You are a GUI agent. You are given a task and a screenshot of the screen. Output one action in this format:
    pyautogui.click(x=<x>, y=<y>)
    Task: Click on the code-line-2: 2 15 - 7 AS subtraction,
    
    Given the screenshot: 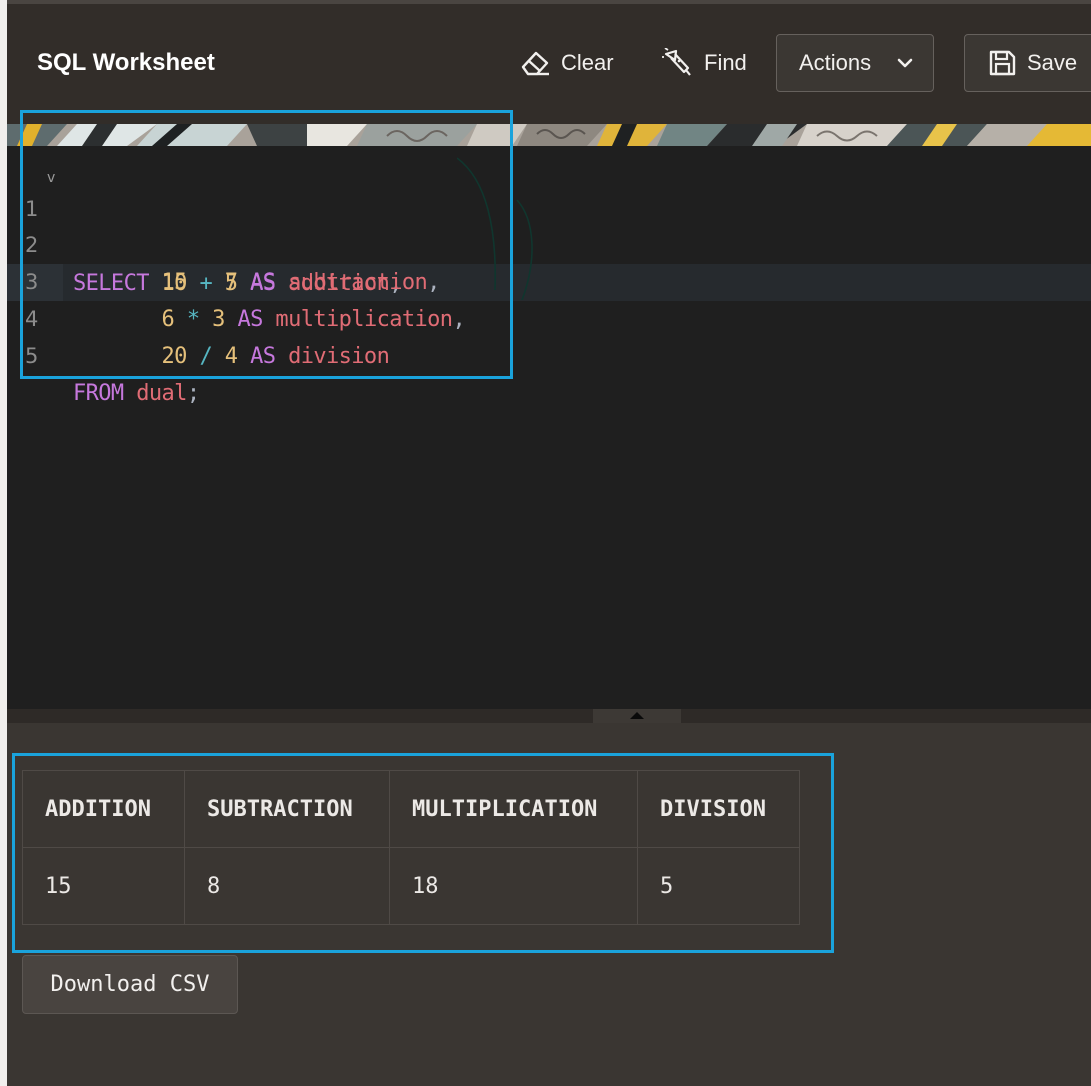 What is the action you would take?
    pyautogui.click(x=549, y=242)
    